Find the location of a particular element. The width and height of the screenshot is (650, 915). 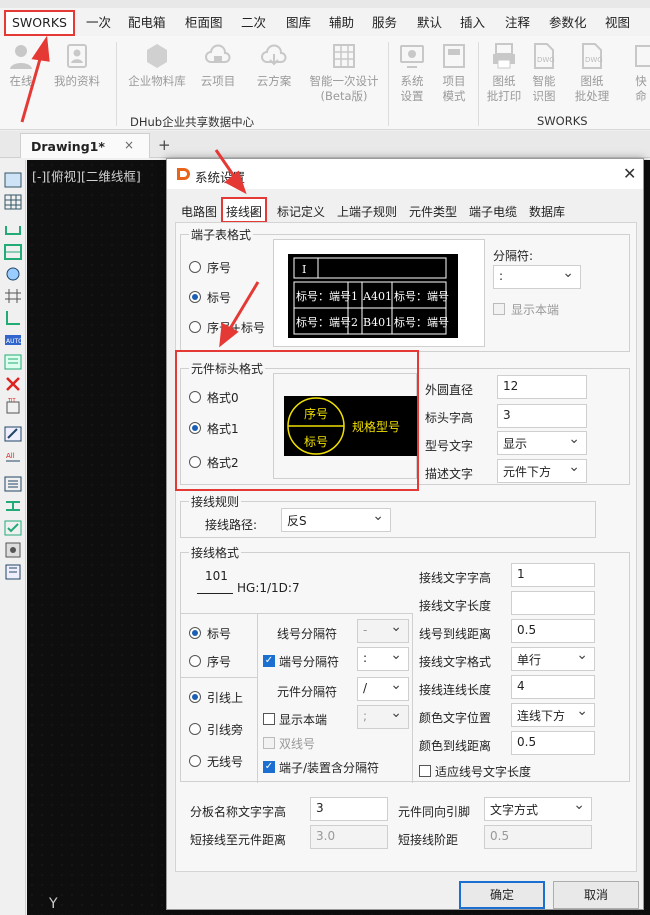

quick-command-button: 快 命 is located at coordinates (641, 73).